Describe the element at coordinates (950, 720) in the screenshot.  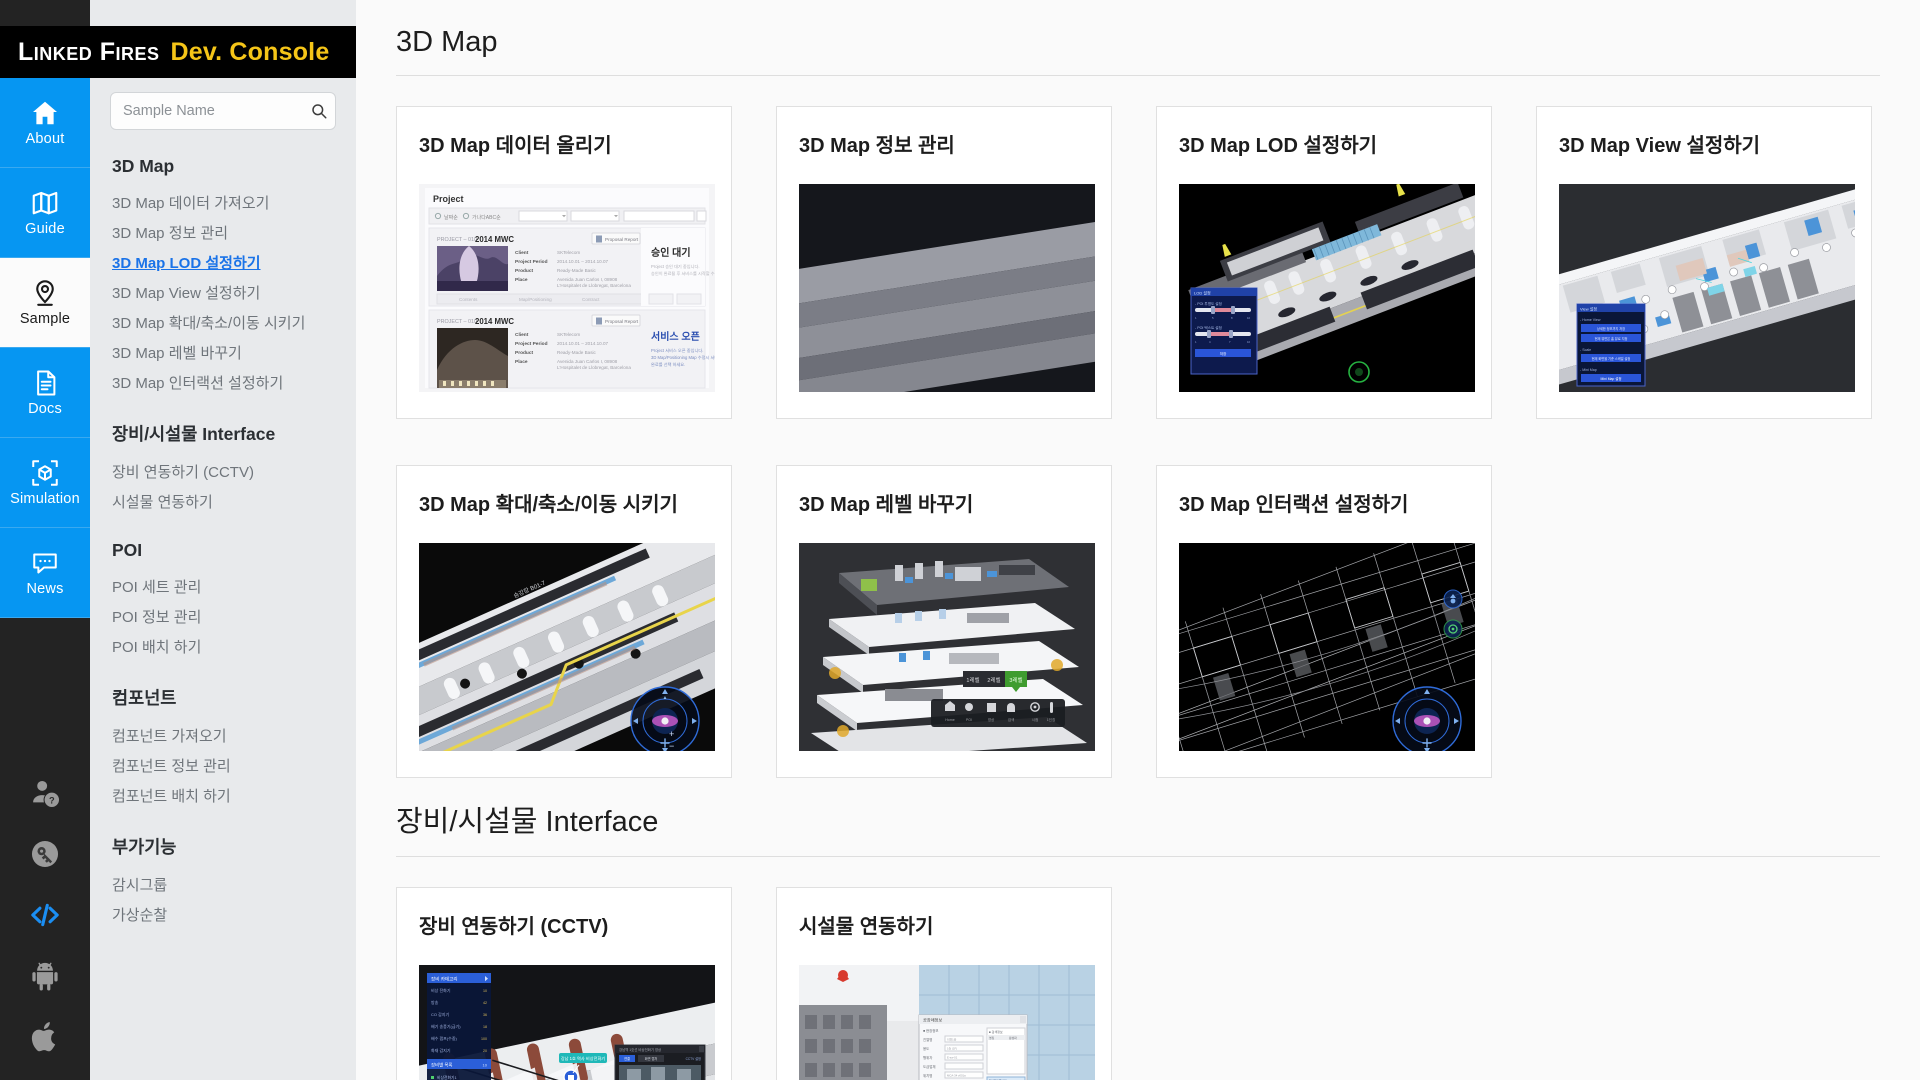
I see `svg-text: Home` at that location.